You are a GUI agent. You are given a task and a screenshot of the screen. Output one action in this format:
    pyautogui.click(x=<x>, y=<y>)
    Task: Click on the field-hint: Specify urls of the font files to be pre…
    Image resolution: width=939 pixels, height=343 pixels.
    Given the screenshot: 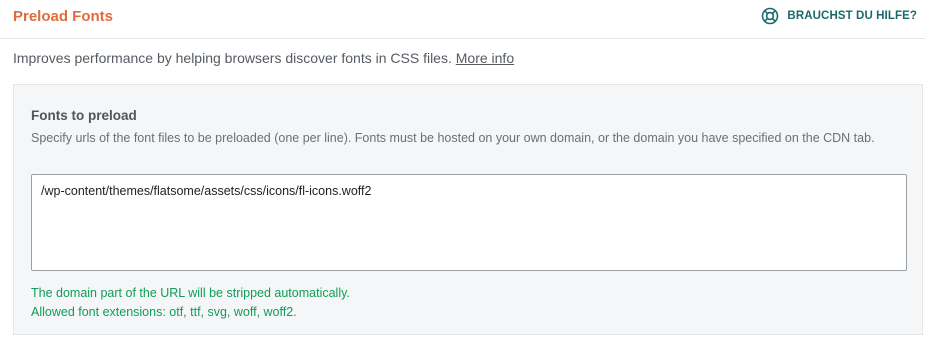 What is the action you would take?
    pyautogui.click(x=453, y=138)
    